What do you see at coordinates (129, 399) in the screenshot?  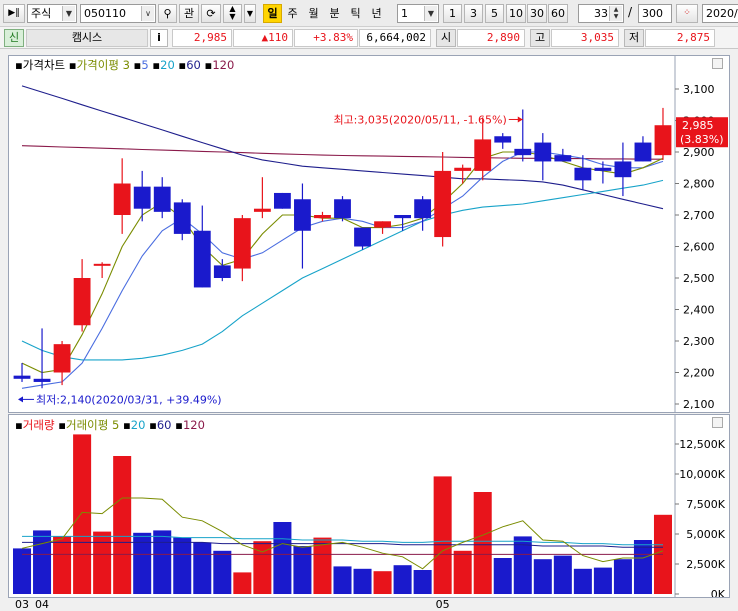 I see `low-annotation: 최저:2,140(2020/03/31, +39.49%)` at bounding box center [129, 399].